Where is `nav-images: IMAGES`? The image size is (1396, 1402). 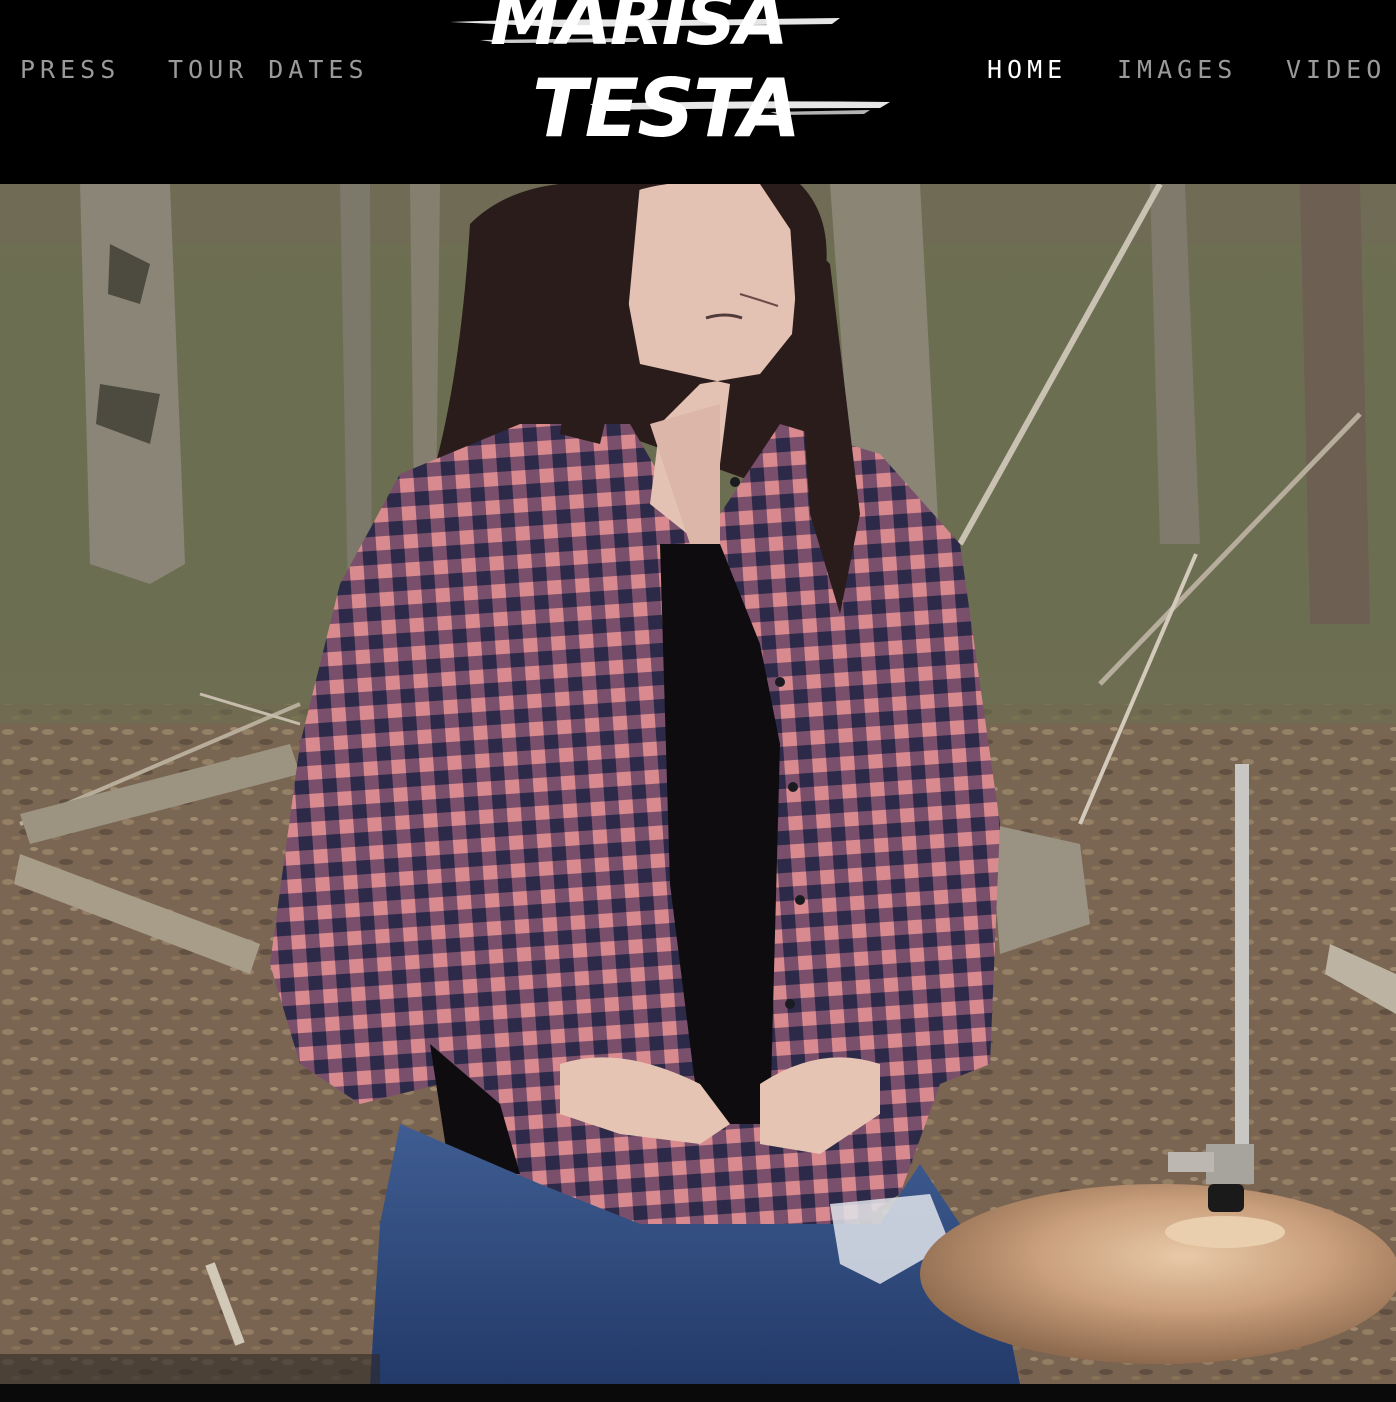 nav-images: IMAGES is located at coordinates (1177, 70).